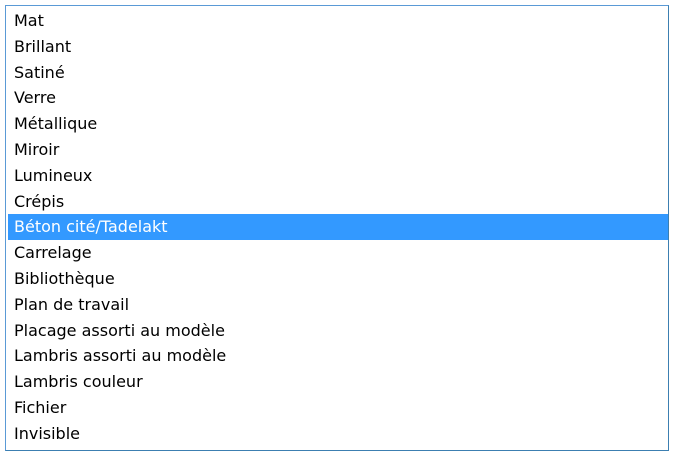 The width and height of the screenshot is (674, 456). What do you see at coordinates (338, 434) in the screenshot?
I see `list-item-invisible: Invisible` at bounding box center [338, 434].